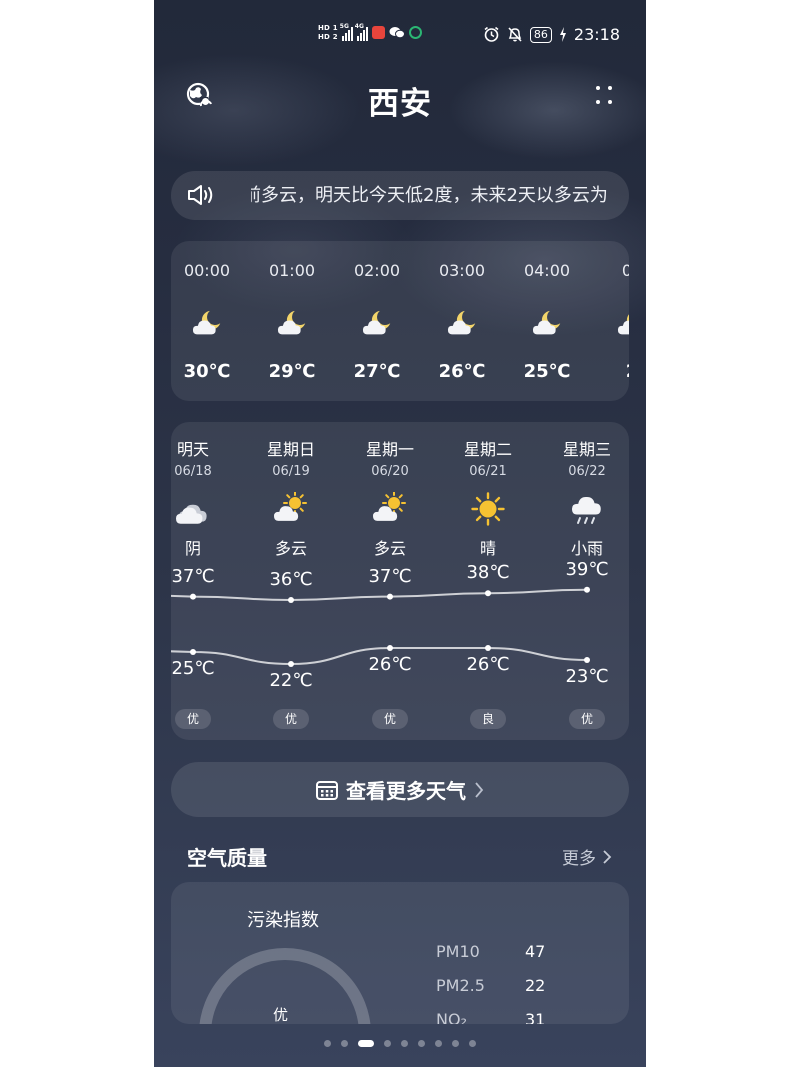 This screenshot has height=1067, width=800. Describe the element at coordinates (458, 951) in the screenshot. I see `pollutant-name: PM10` at that location.